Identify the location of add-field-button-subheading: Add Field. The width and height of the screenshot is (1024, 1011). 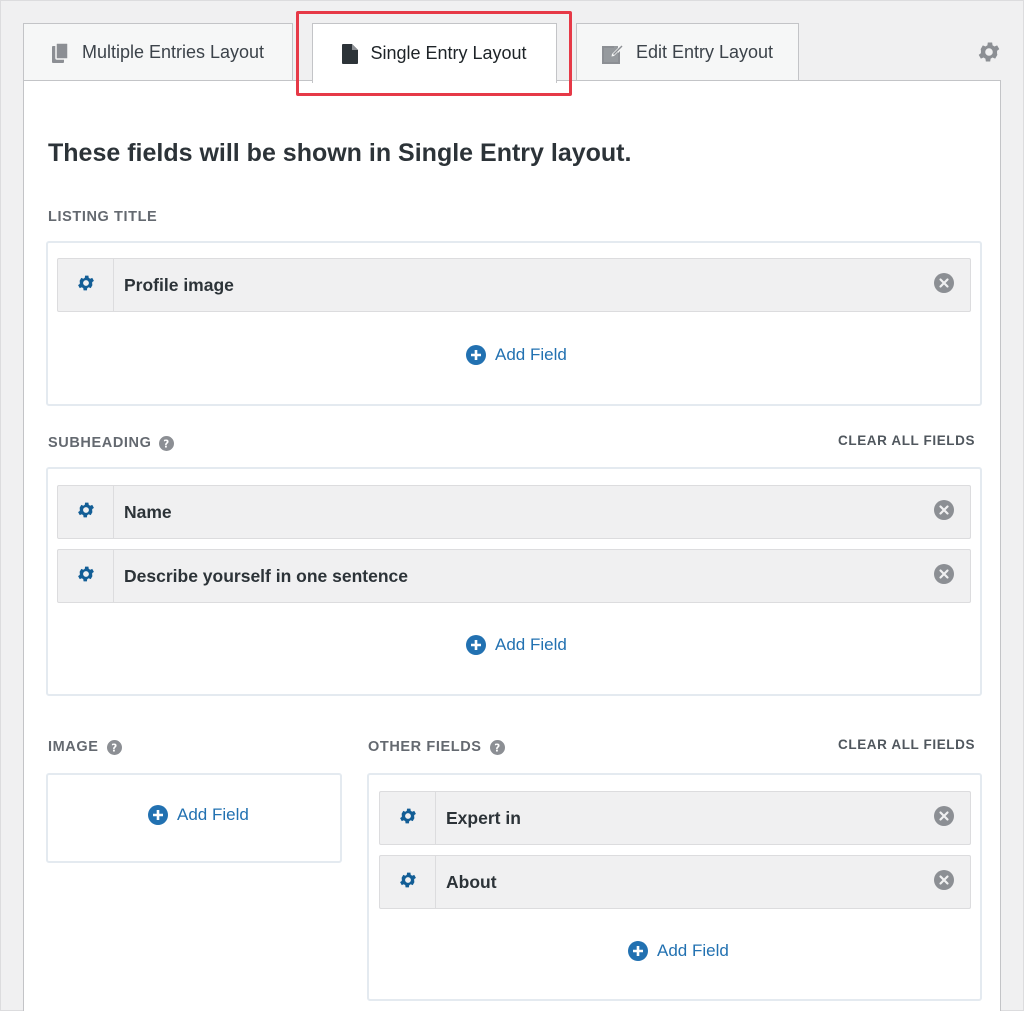
(516, 645).